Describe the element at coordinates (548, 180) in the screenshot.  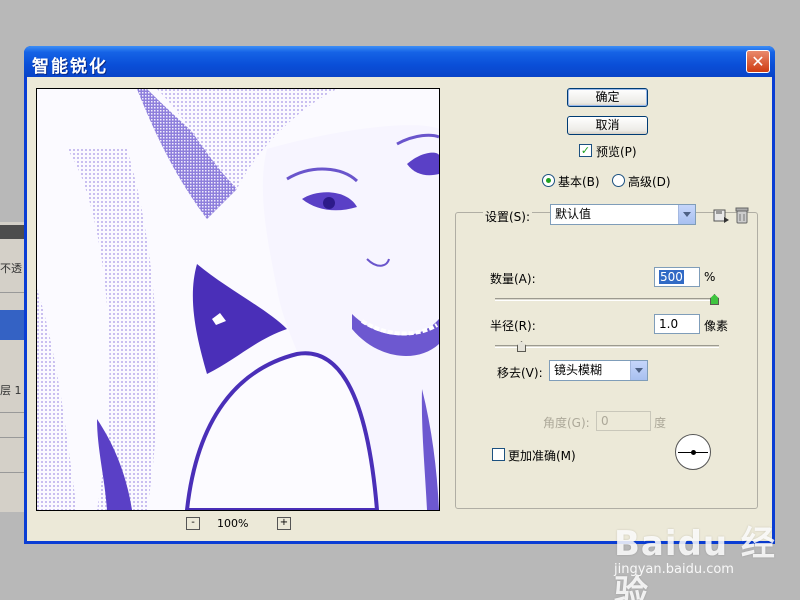
I see `mode-basic-radio` at that location.